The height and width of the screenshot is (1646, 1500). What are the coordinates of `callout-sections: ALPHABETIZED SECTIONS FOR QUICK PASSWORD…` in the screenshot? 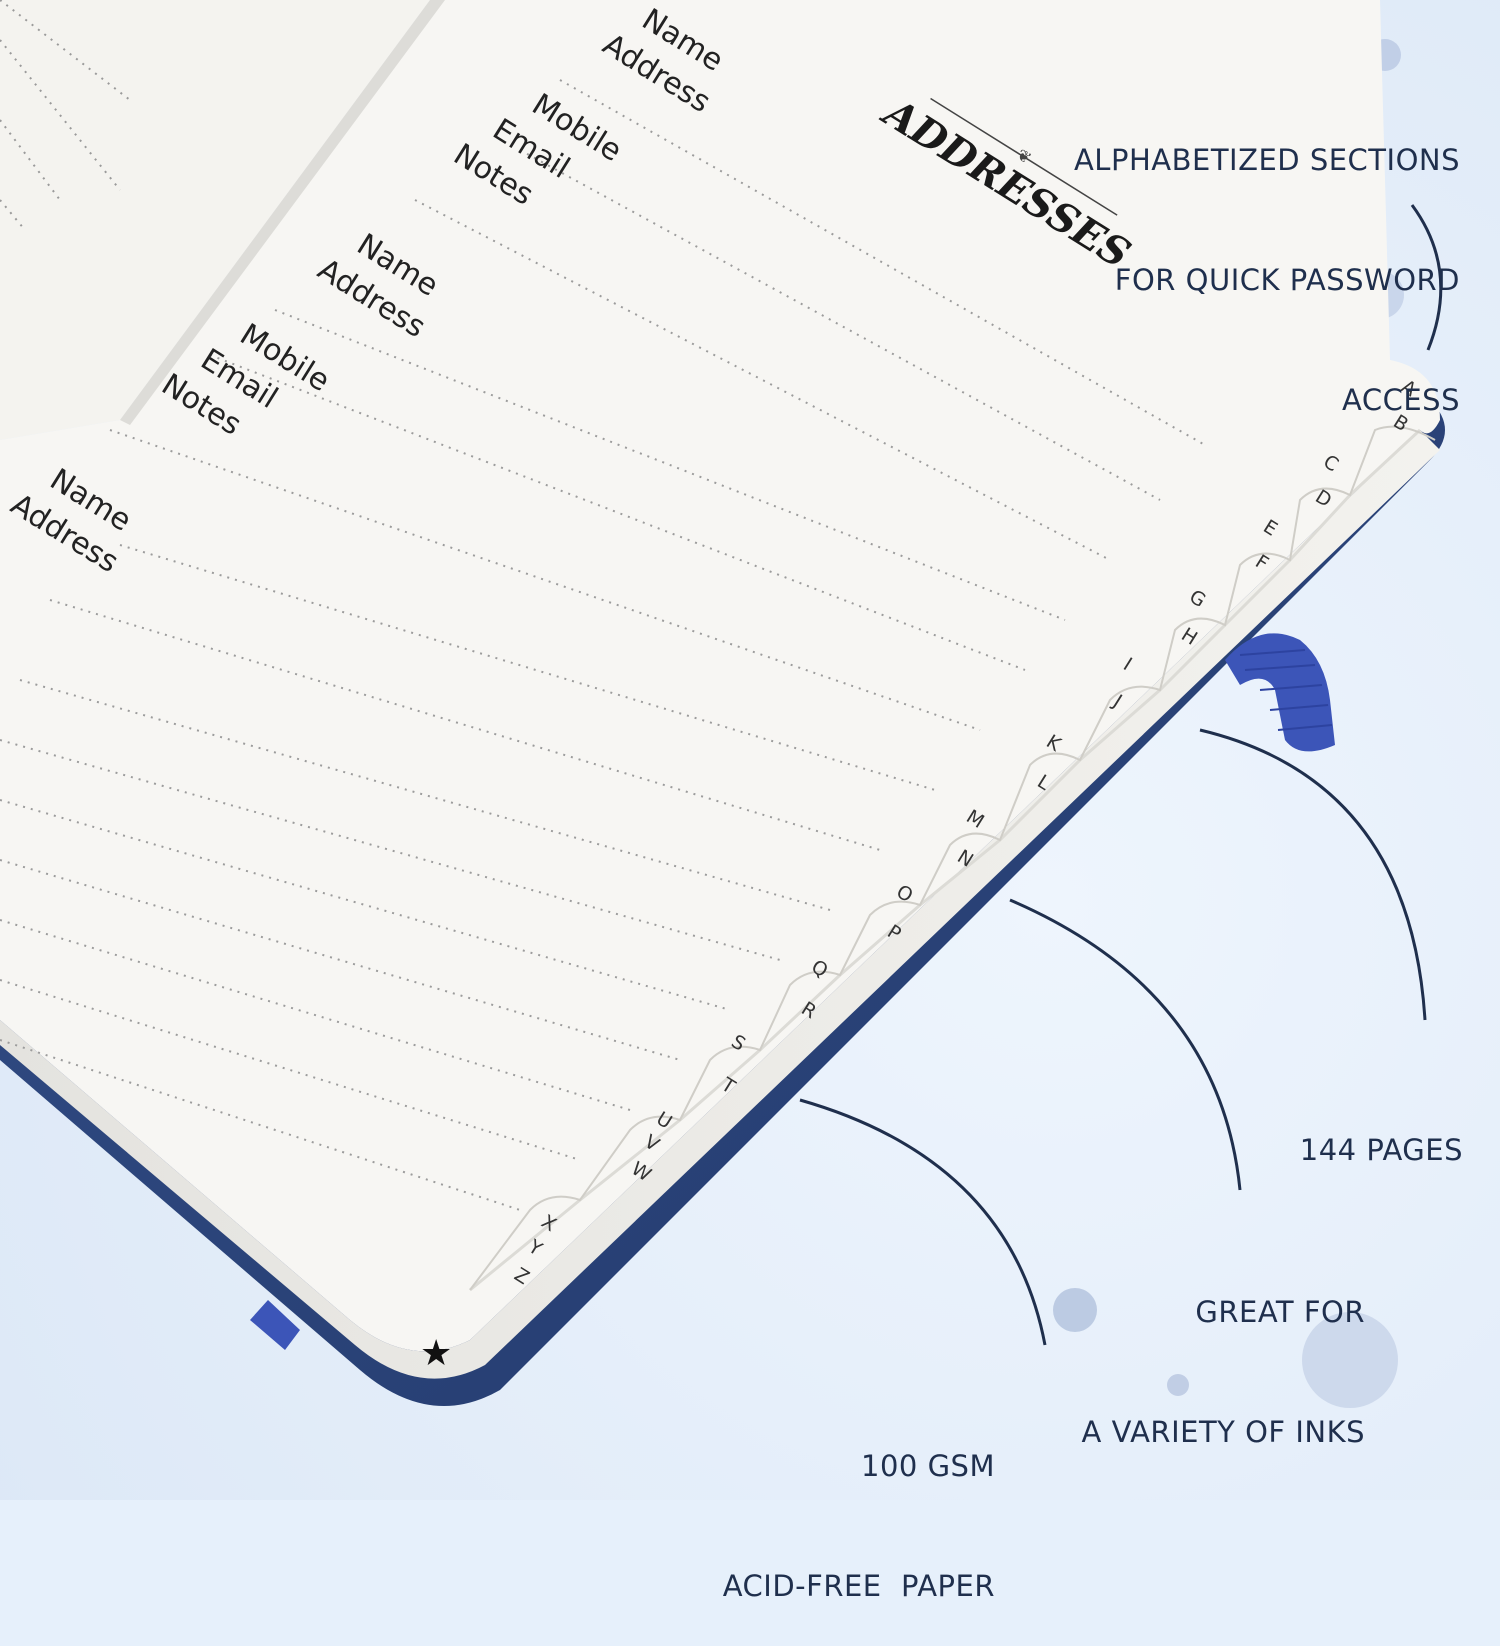 It's located at (1267, 260).